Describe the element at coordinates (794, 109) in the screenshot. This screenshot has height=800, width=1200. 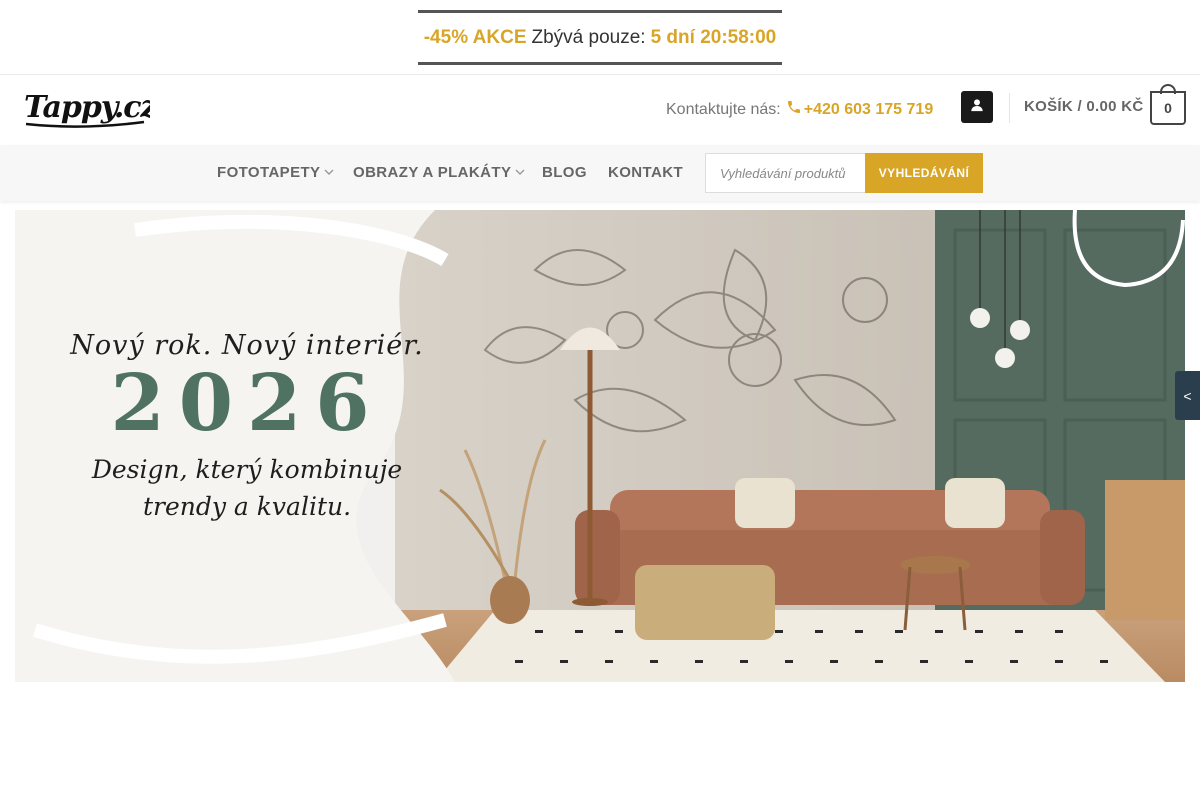
I see `phone-icon` at that location.